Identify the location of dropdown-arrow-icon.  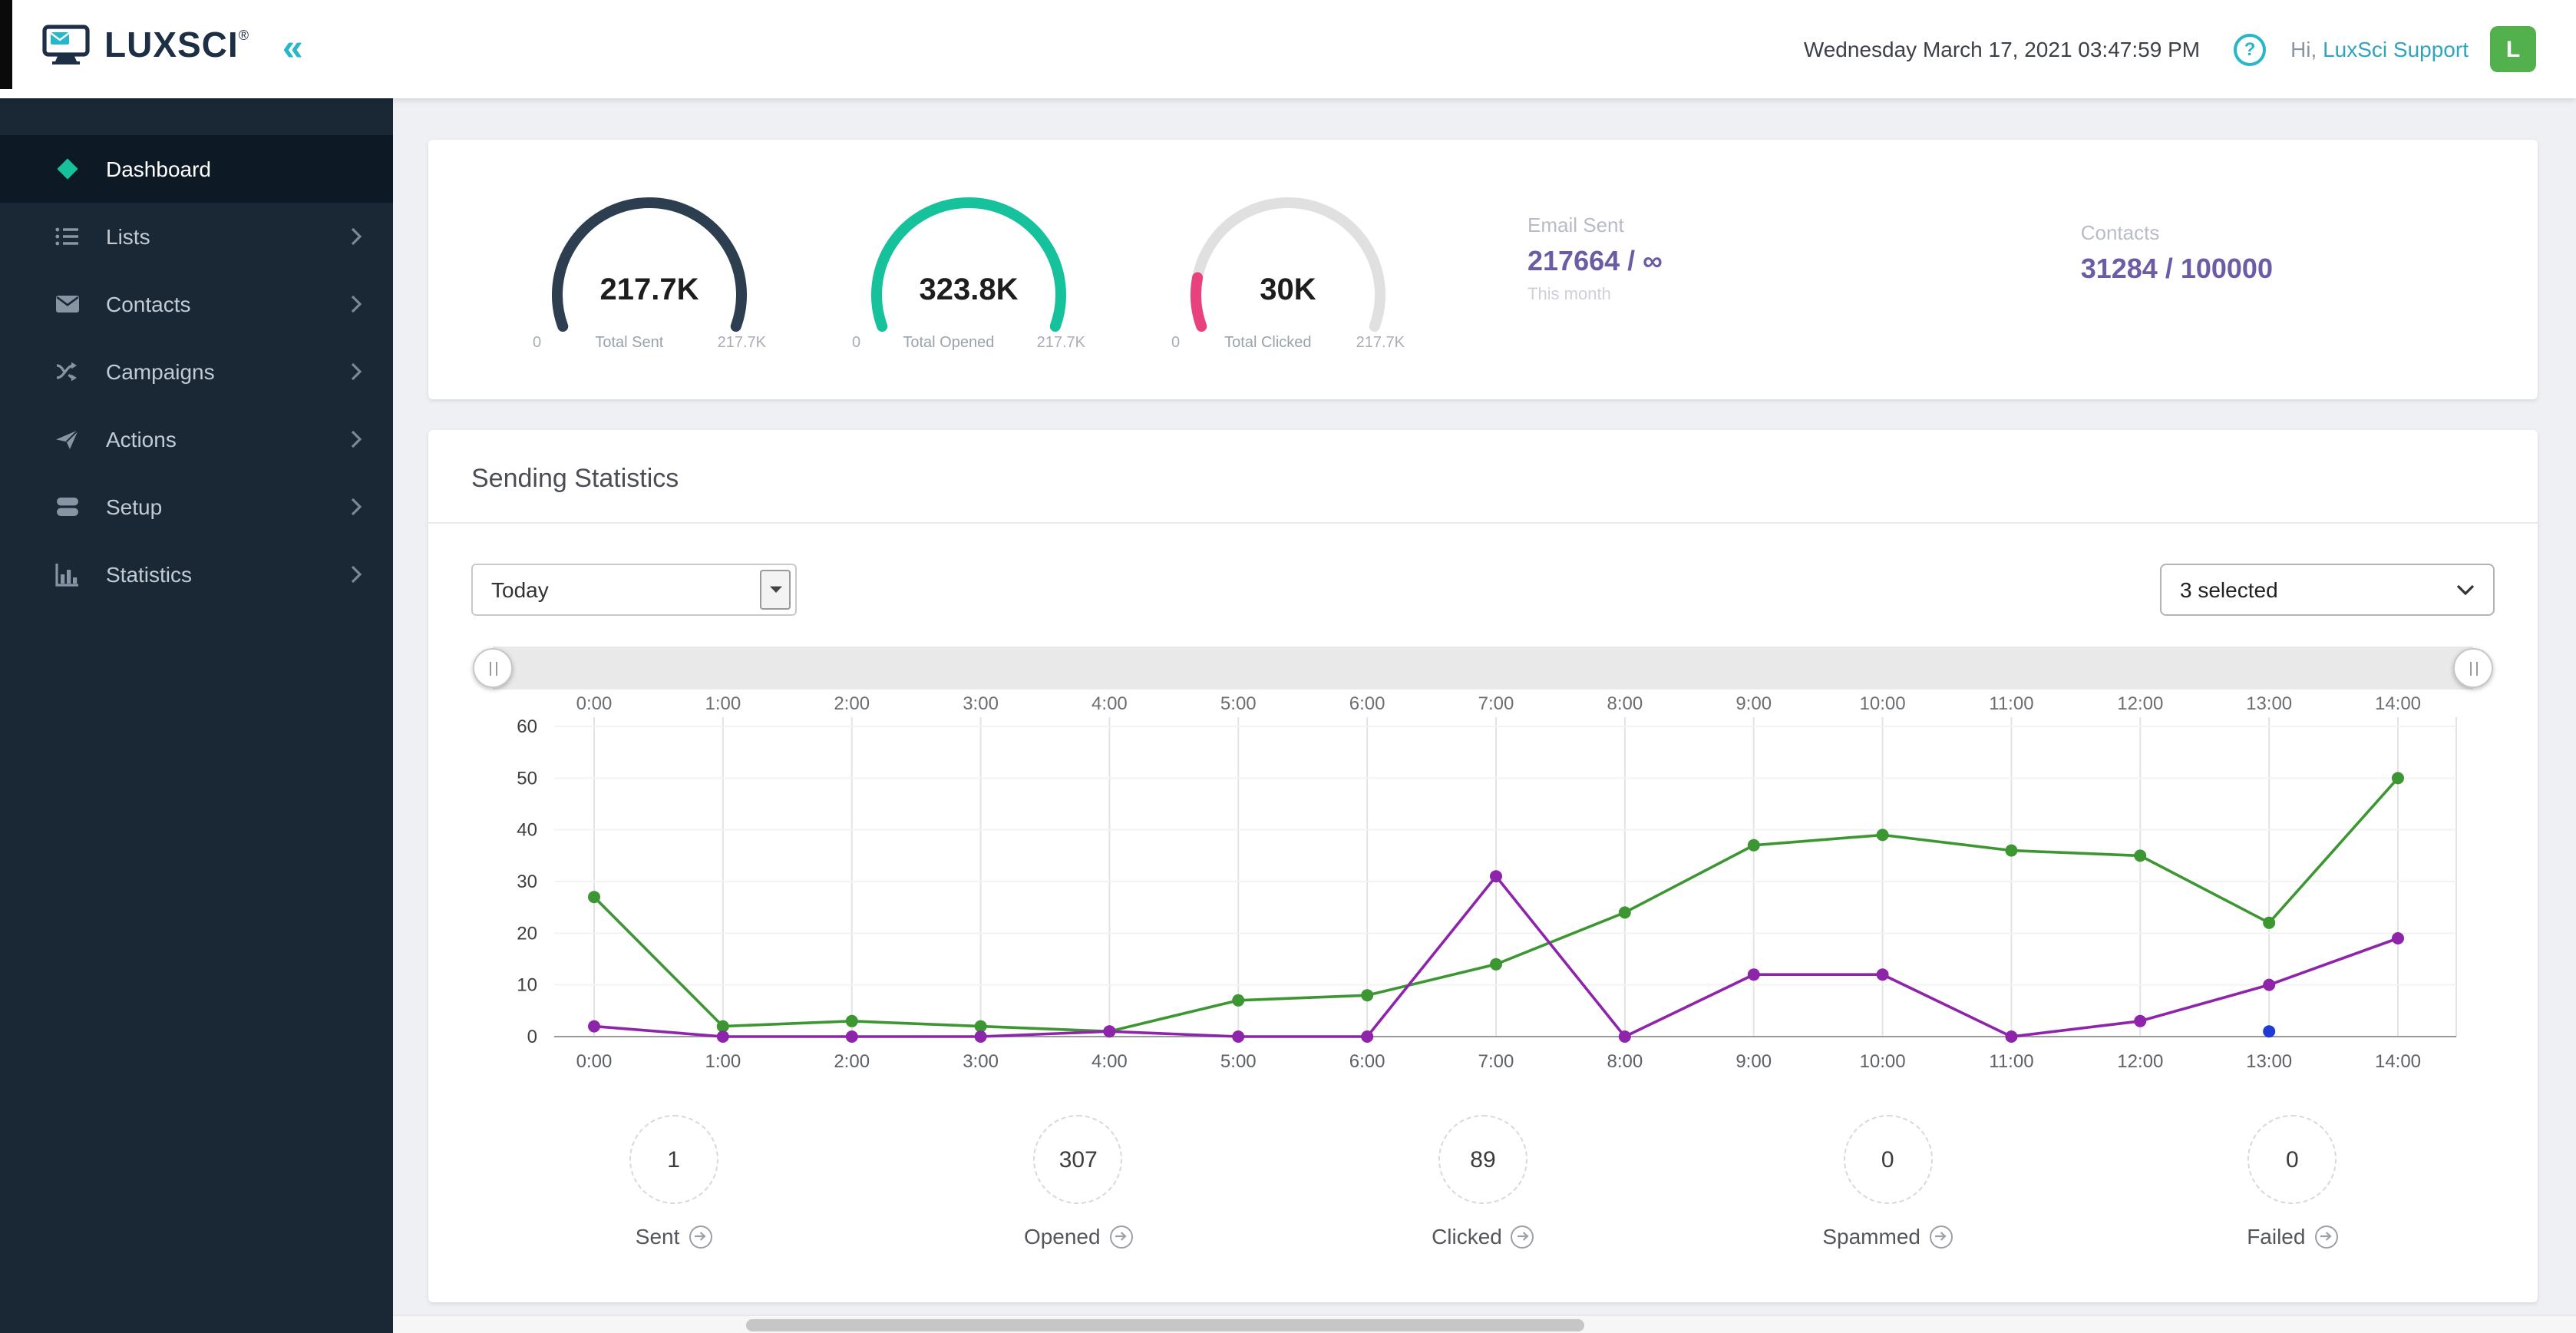
(775, 590).